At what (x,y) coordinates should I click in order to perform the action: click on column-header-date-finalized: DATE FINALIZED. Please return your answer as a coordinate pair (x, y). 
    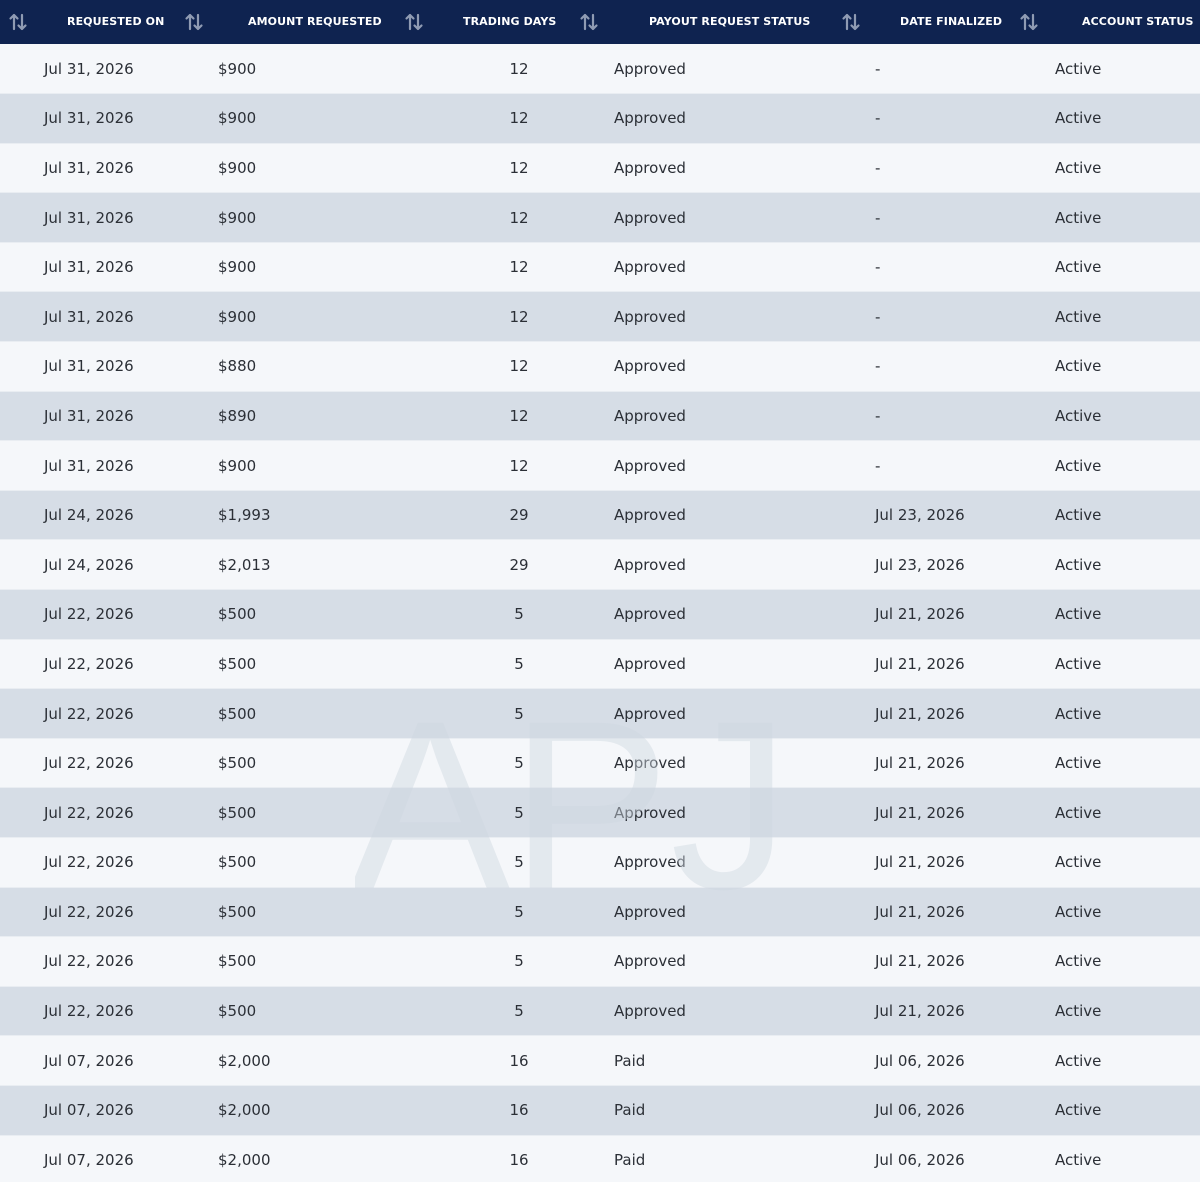
    Looking at the image, I should click on (929, 22).